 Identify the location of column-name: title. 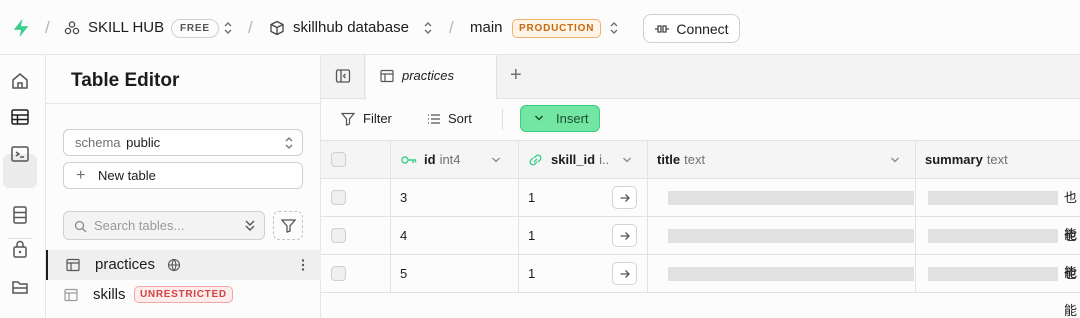
(669, 159).